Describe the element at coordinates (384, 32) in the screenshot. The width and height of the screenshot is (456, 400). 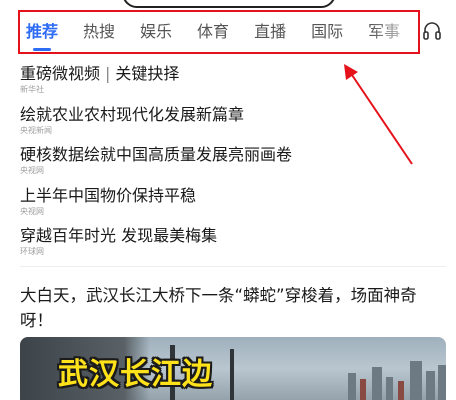
I see `tab-military: 军事` at that location.